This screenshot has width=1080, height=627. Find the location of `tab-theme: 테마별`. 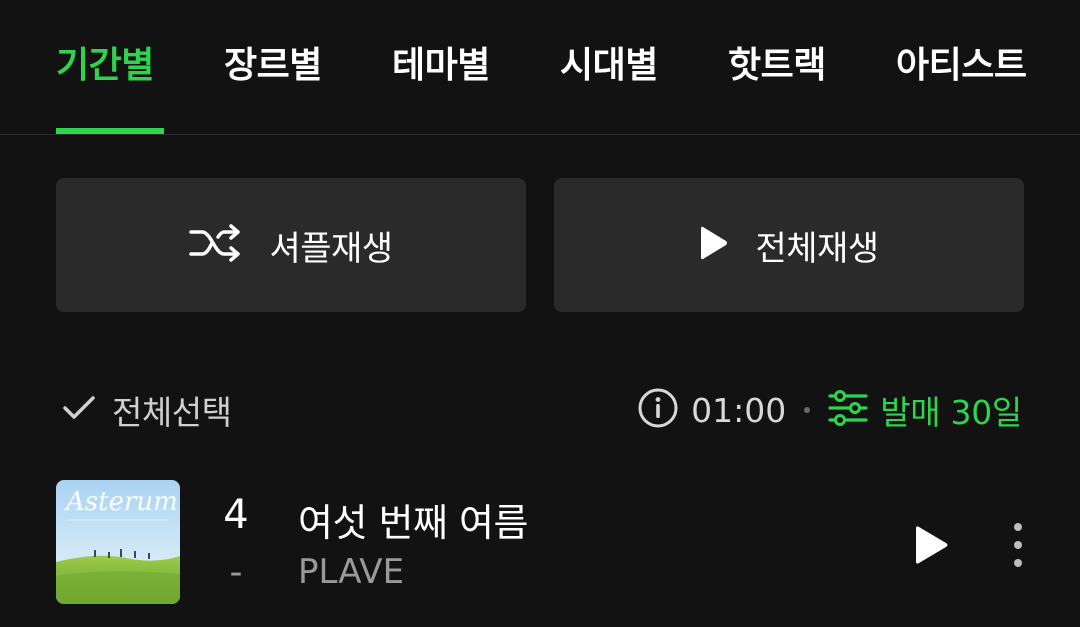

tab-theme: 테마별 is located at coordinates (441, 66).